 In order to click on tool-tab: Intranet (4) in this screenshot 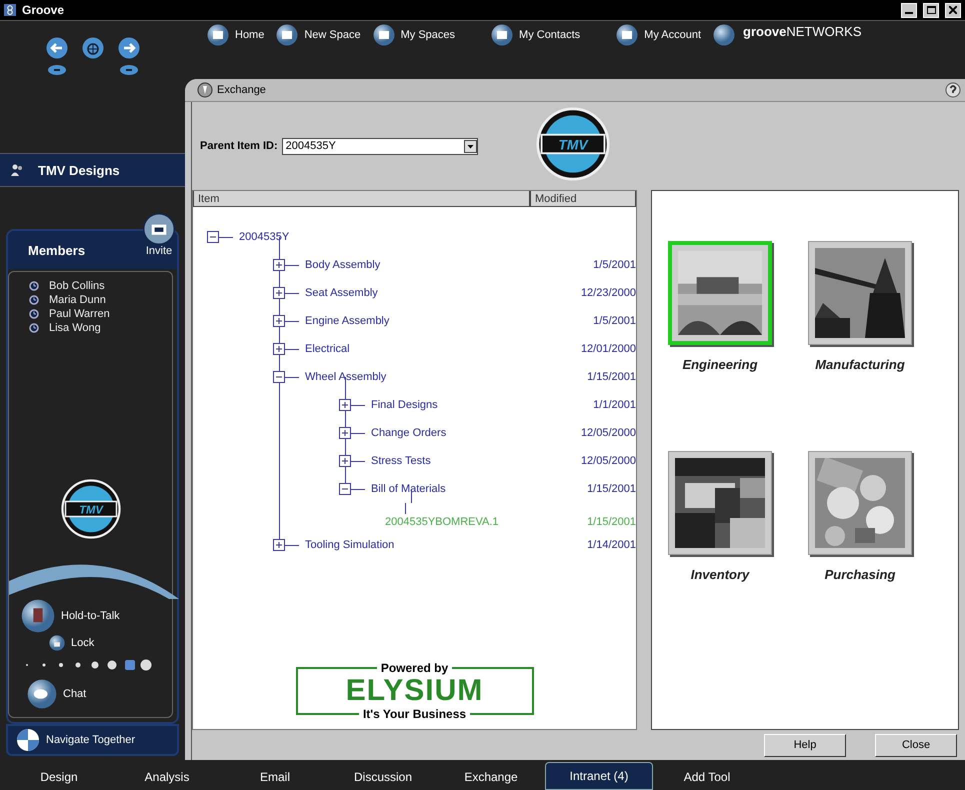, I will do `click(599, 776)`.